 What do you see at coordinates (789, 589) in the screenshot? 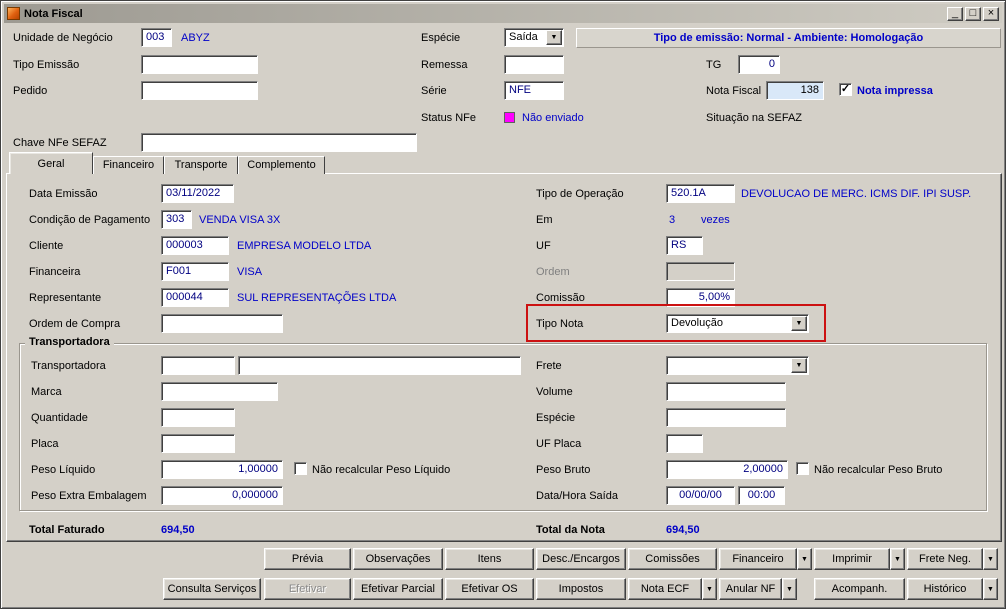
I see `anular-nf-dropdown-icon: ▼` at bounding box center [789, 589].